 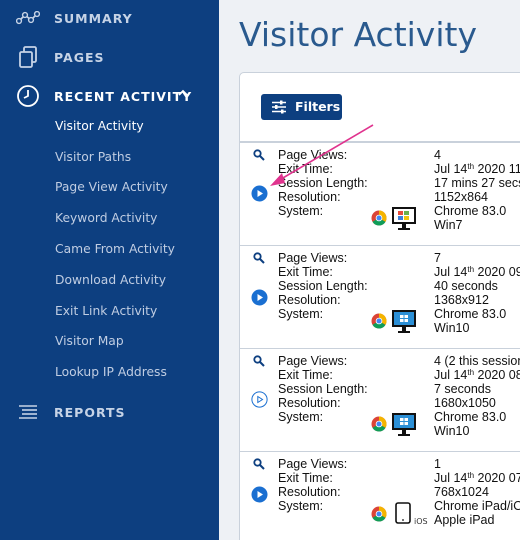 I want to click on exit-time-rest: 2020 07, so click(x=497, y=478).